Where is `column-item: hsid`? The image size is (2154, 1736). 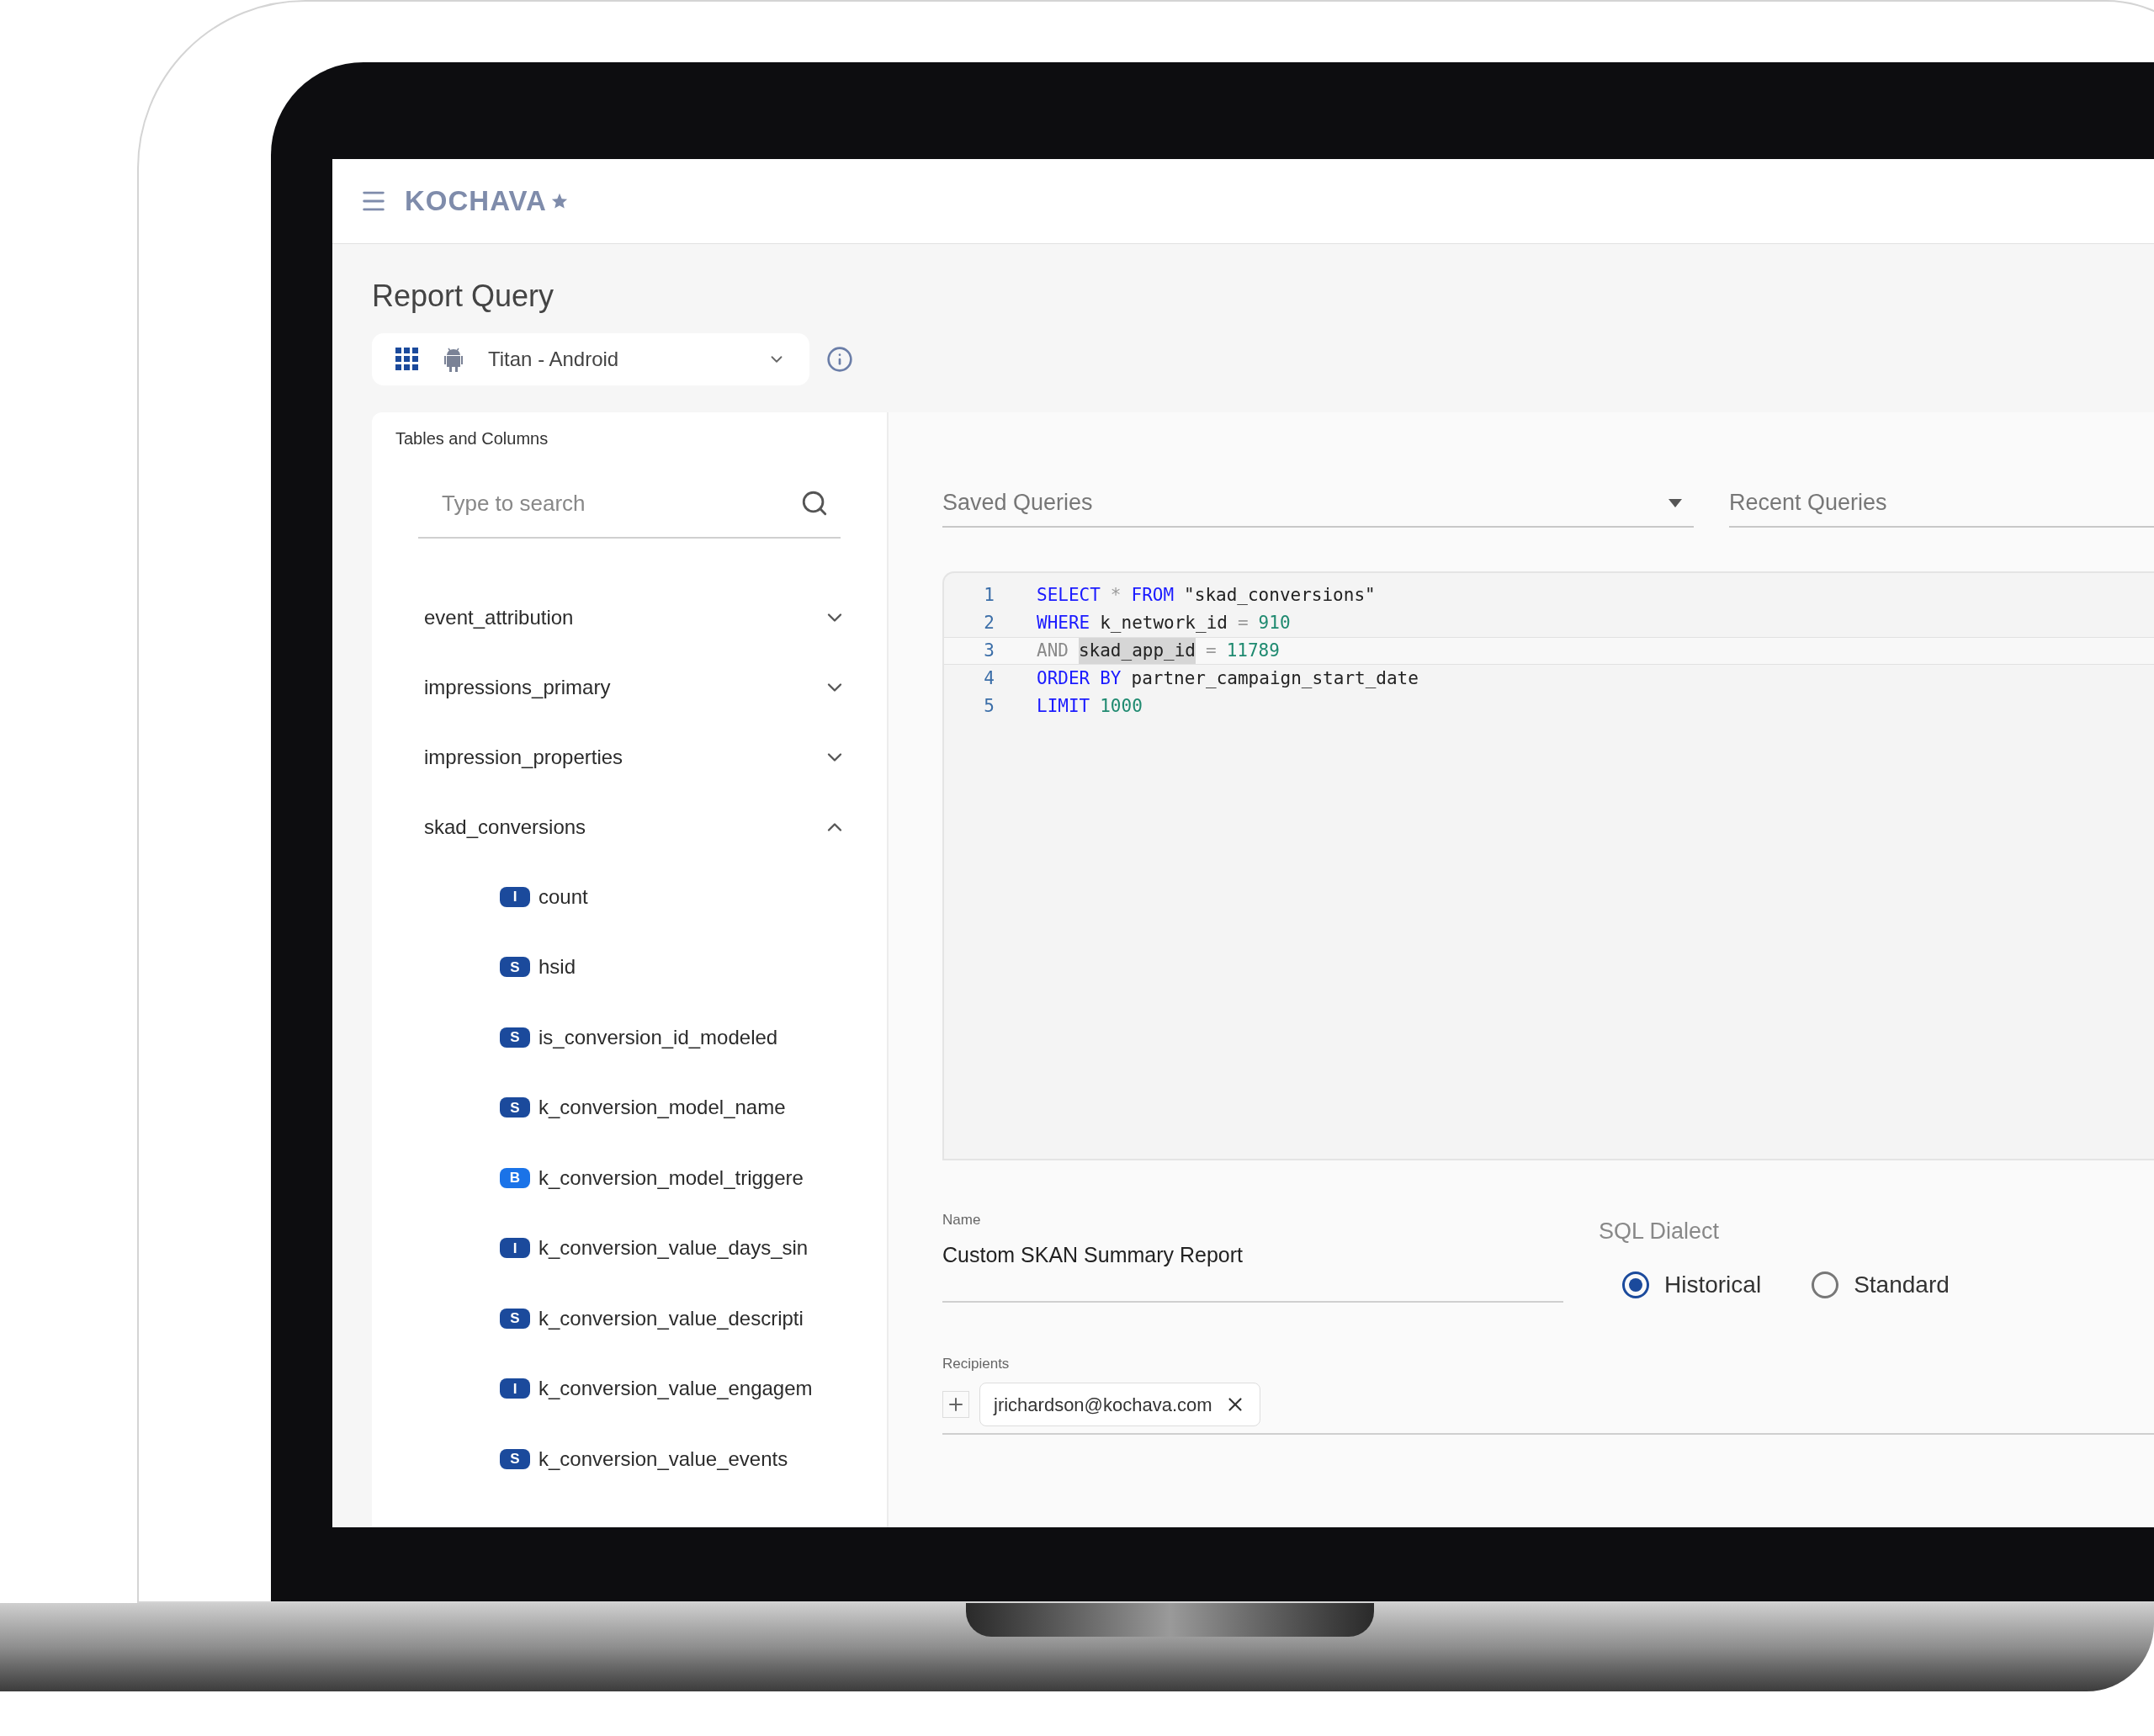
column-item: hsid is located at coordinates (557, 967).